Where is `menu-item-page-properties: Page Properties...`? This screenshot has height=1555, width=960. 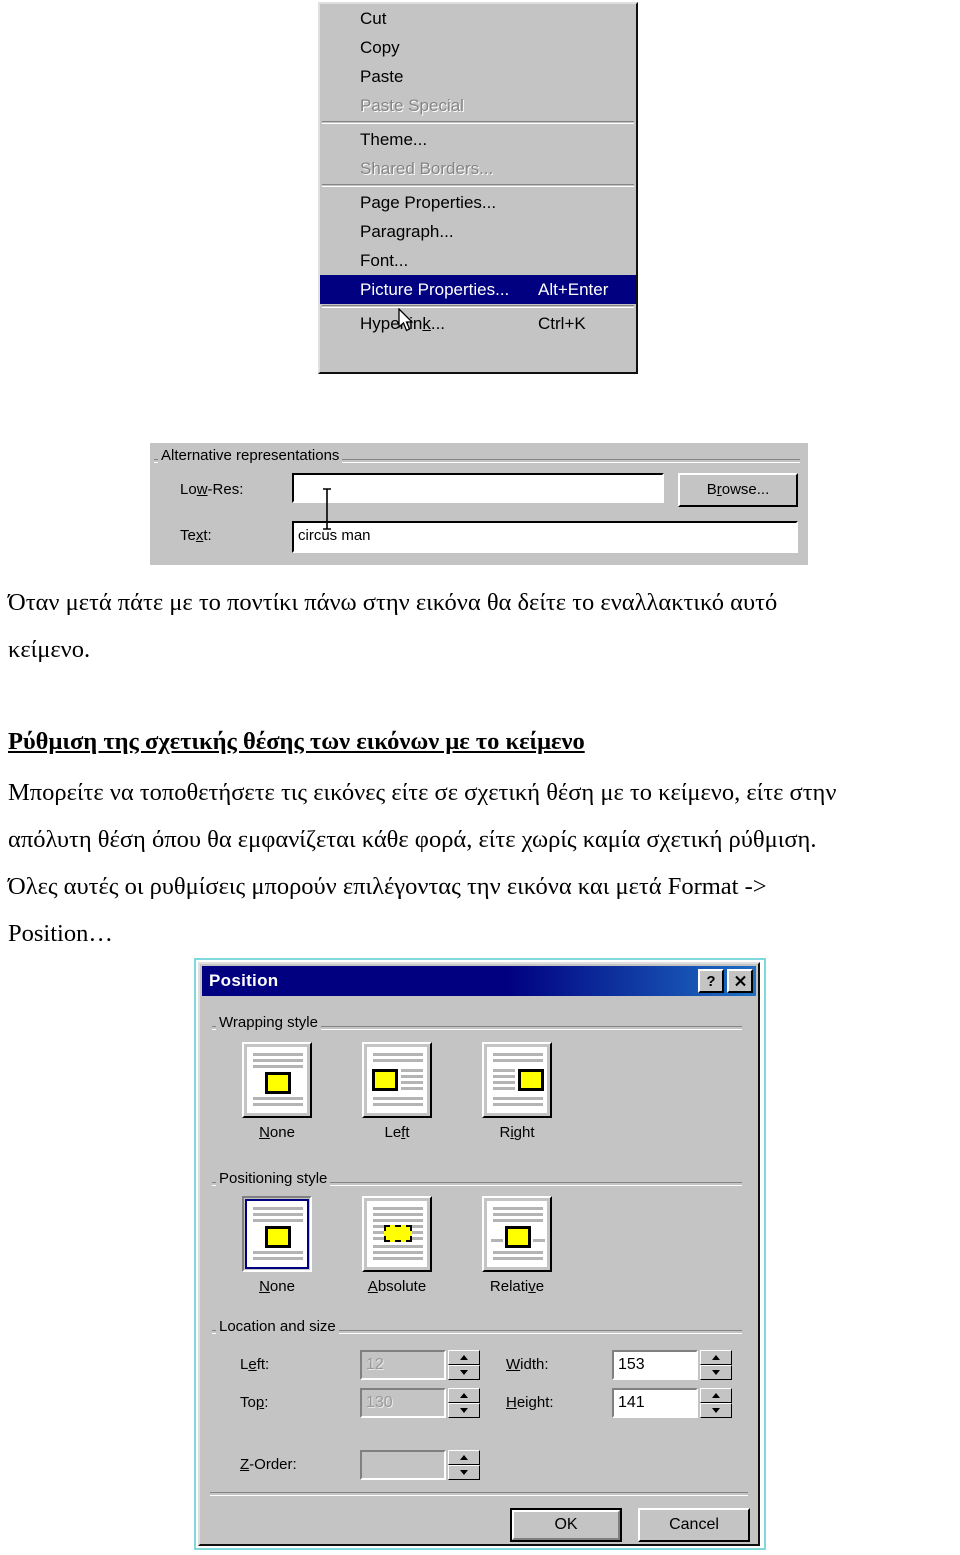 menu-item-page-properties: Page Properties... is located at coordinates (478, 202).